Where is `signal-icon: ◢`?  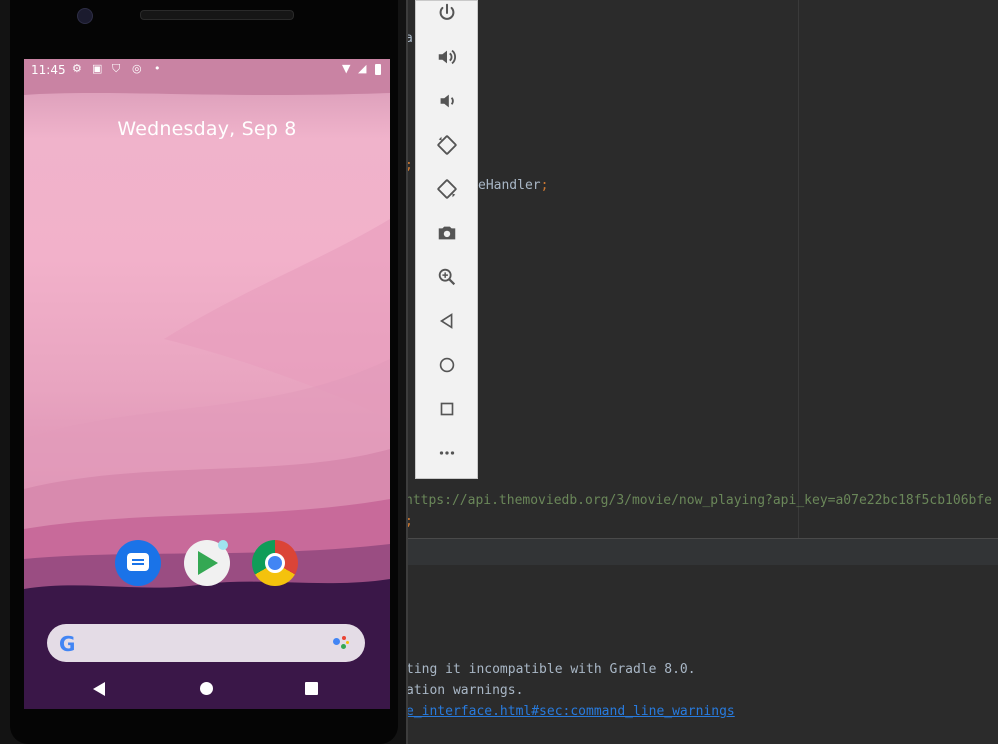 signal-icon: ◢ is located at coordinates (362, 68).